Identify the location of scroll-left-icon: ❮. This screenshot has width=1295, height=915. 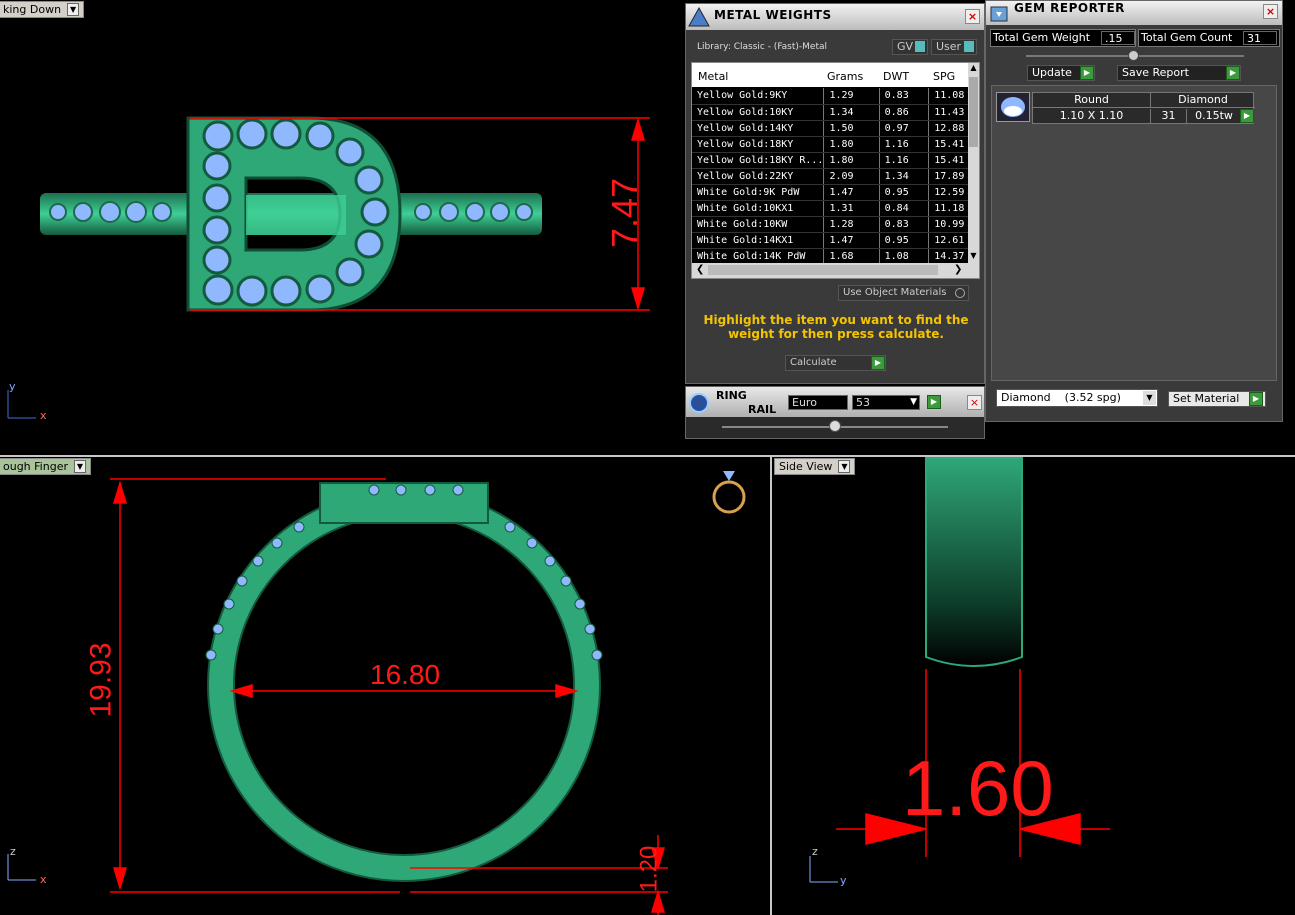
(700, 269).